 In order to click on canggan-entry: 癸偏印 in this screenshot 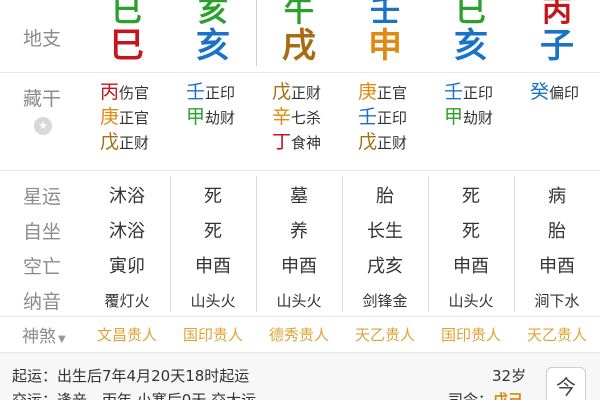, I will do `click(557, 92)`.